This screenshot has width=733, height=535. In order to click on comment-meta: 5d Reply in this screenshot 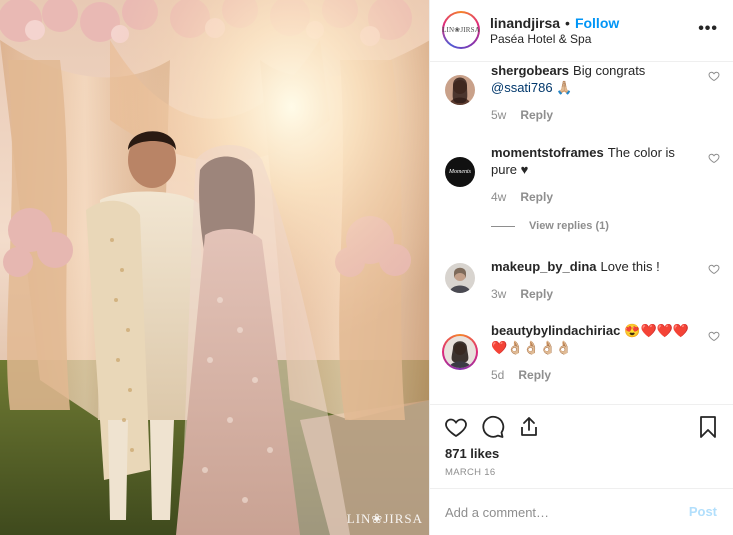, I will do `click(521, 375)`.